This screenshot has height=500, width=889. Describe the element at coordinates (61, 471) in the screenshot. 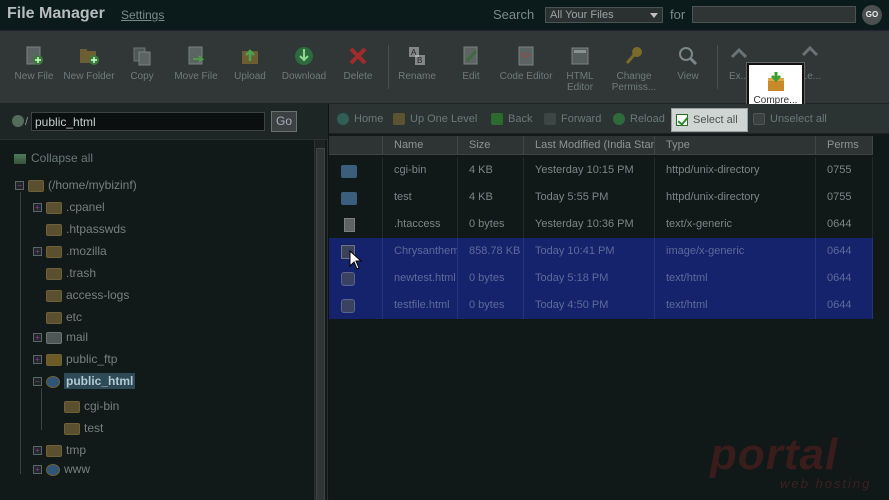

I see `tree-item-www: + www` at that location.